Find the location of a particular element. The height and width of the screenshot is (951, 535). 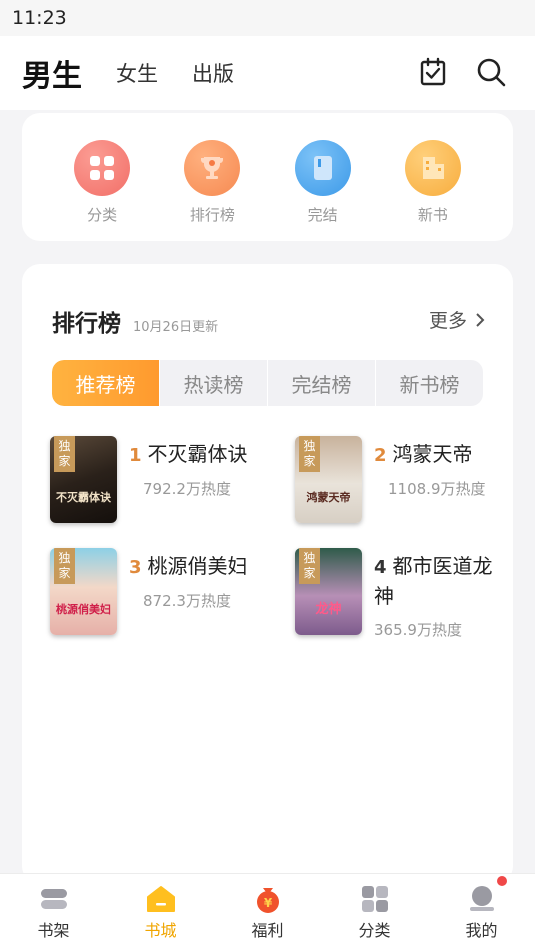

category-classify: 分类 is located at coordinates (102, 182).